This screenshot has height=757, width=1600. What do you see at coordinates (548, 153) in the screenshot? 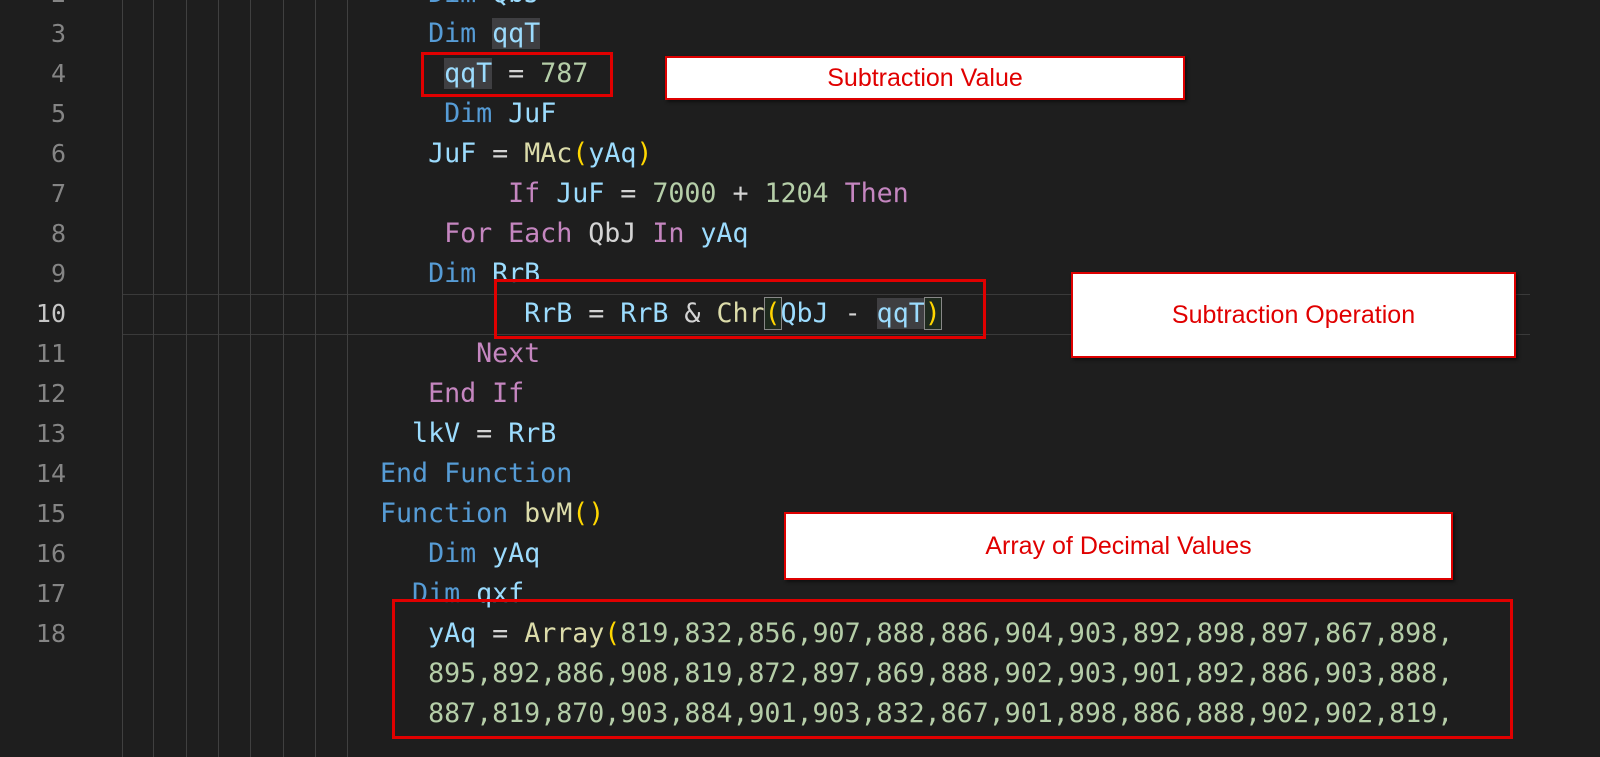
I see `code-token: MAc` at bounding box center [548, 153].